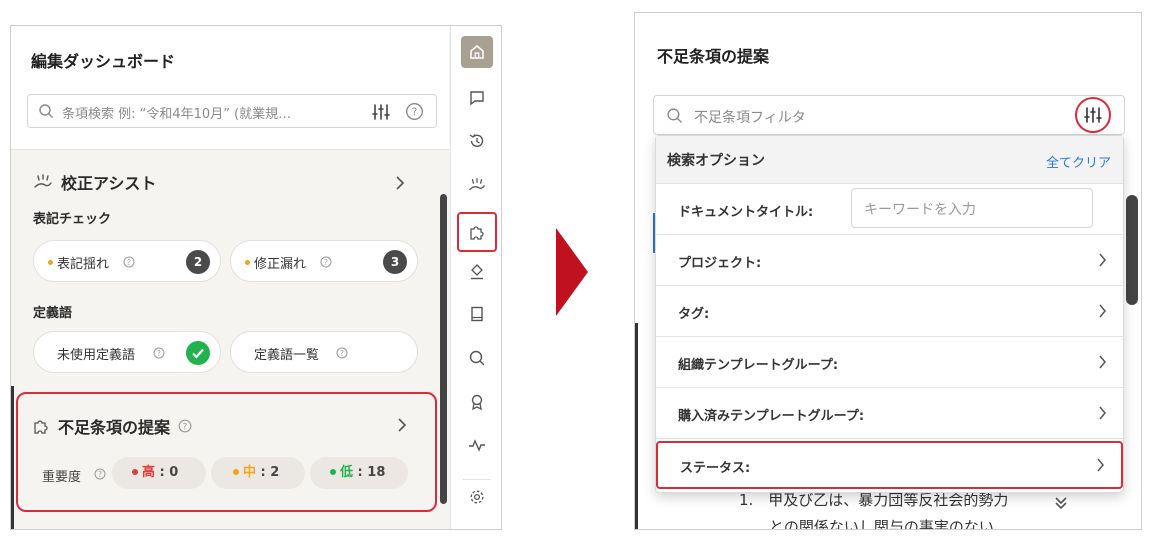 The image size is (1158, 547). I want to click on missing-clauses-header: 不足条項の提案 ?, so click(112, 426).